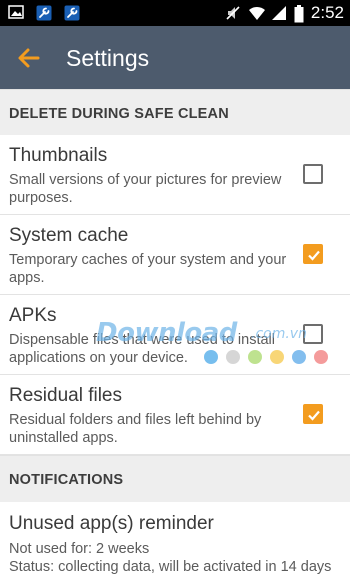  What do you see at coordinates (175, 478) in the screenshot?
I see `section-header-notifications: NOTIFICATIONS` at bounding box center [175, 478].